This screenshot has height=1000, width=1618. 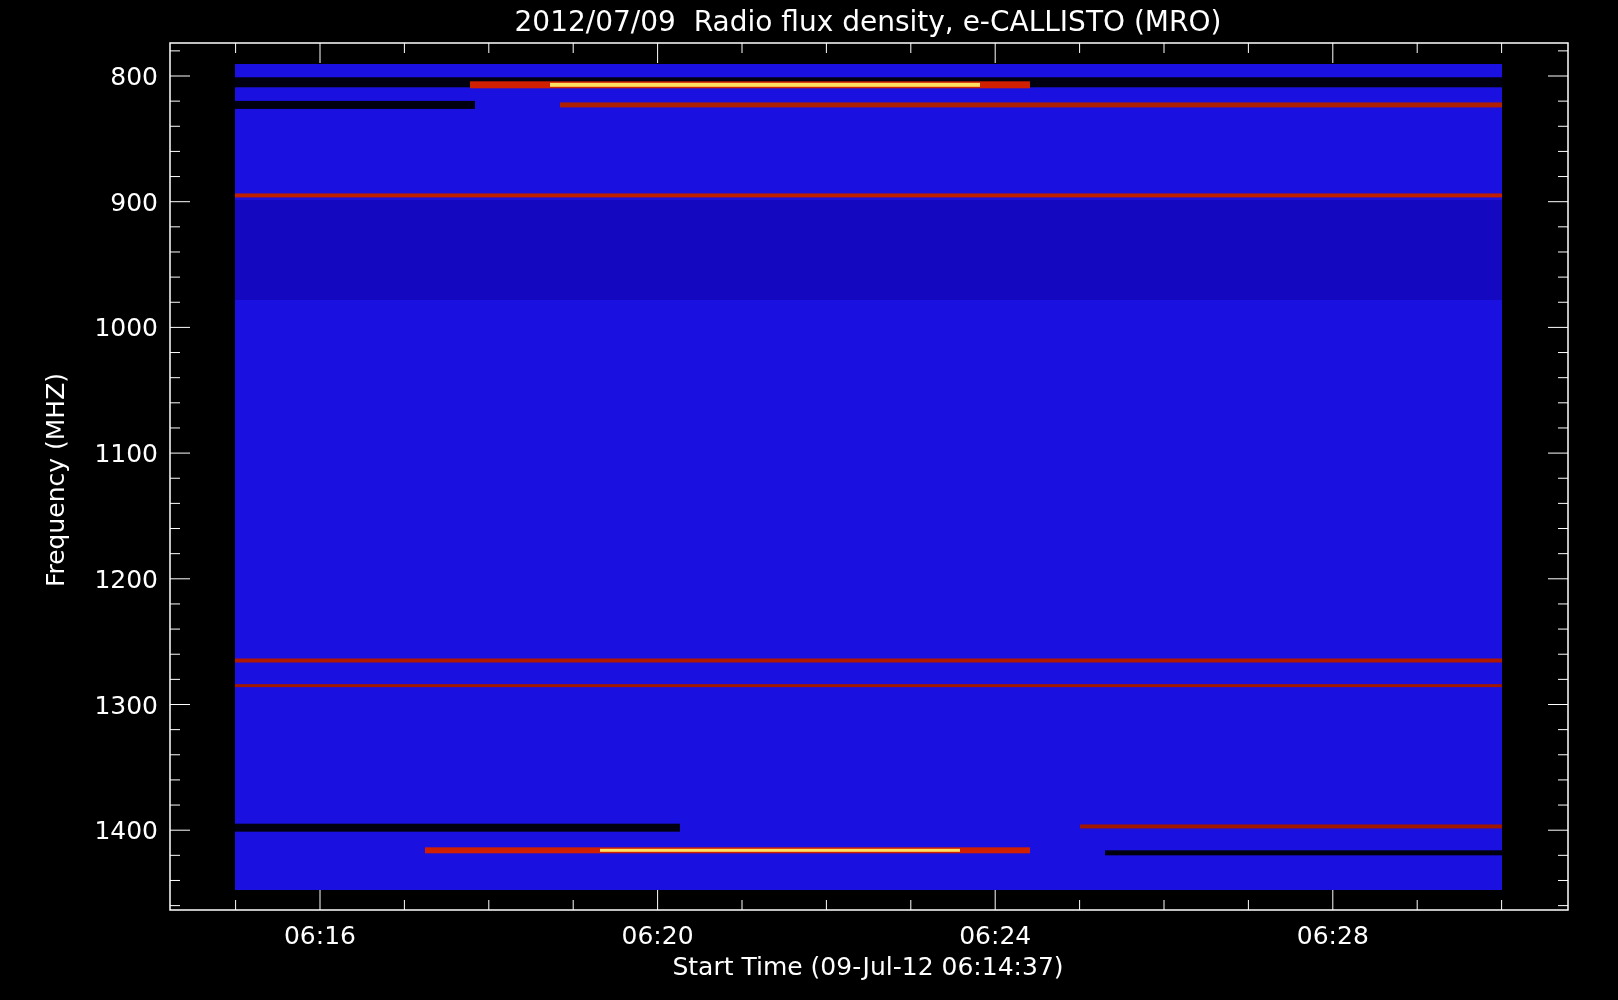 What do you see at coordinates (126, 831) in the screenshot?
I see `y-tick-label: 1400` at bounding box center [126, 831].